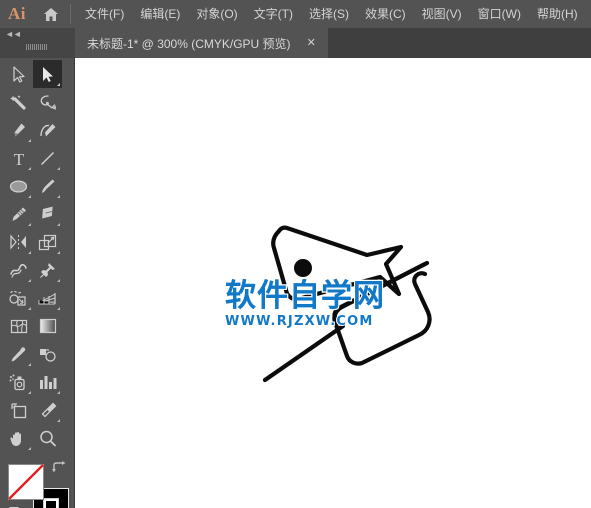 The width and height of the screenshot is (591, 508). I want to click on arrow-filled-icon, so click(48, 74).